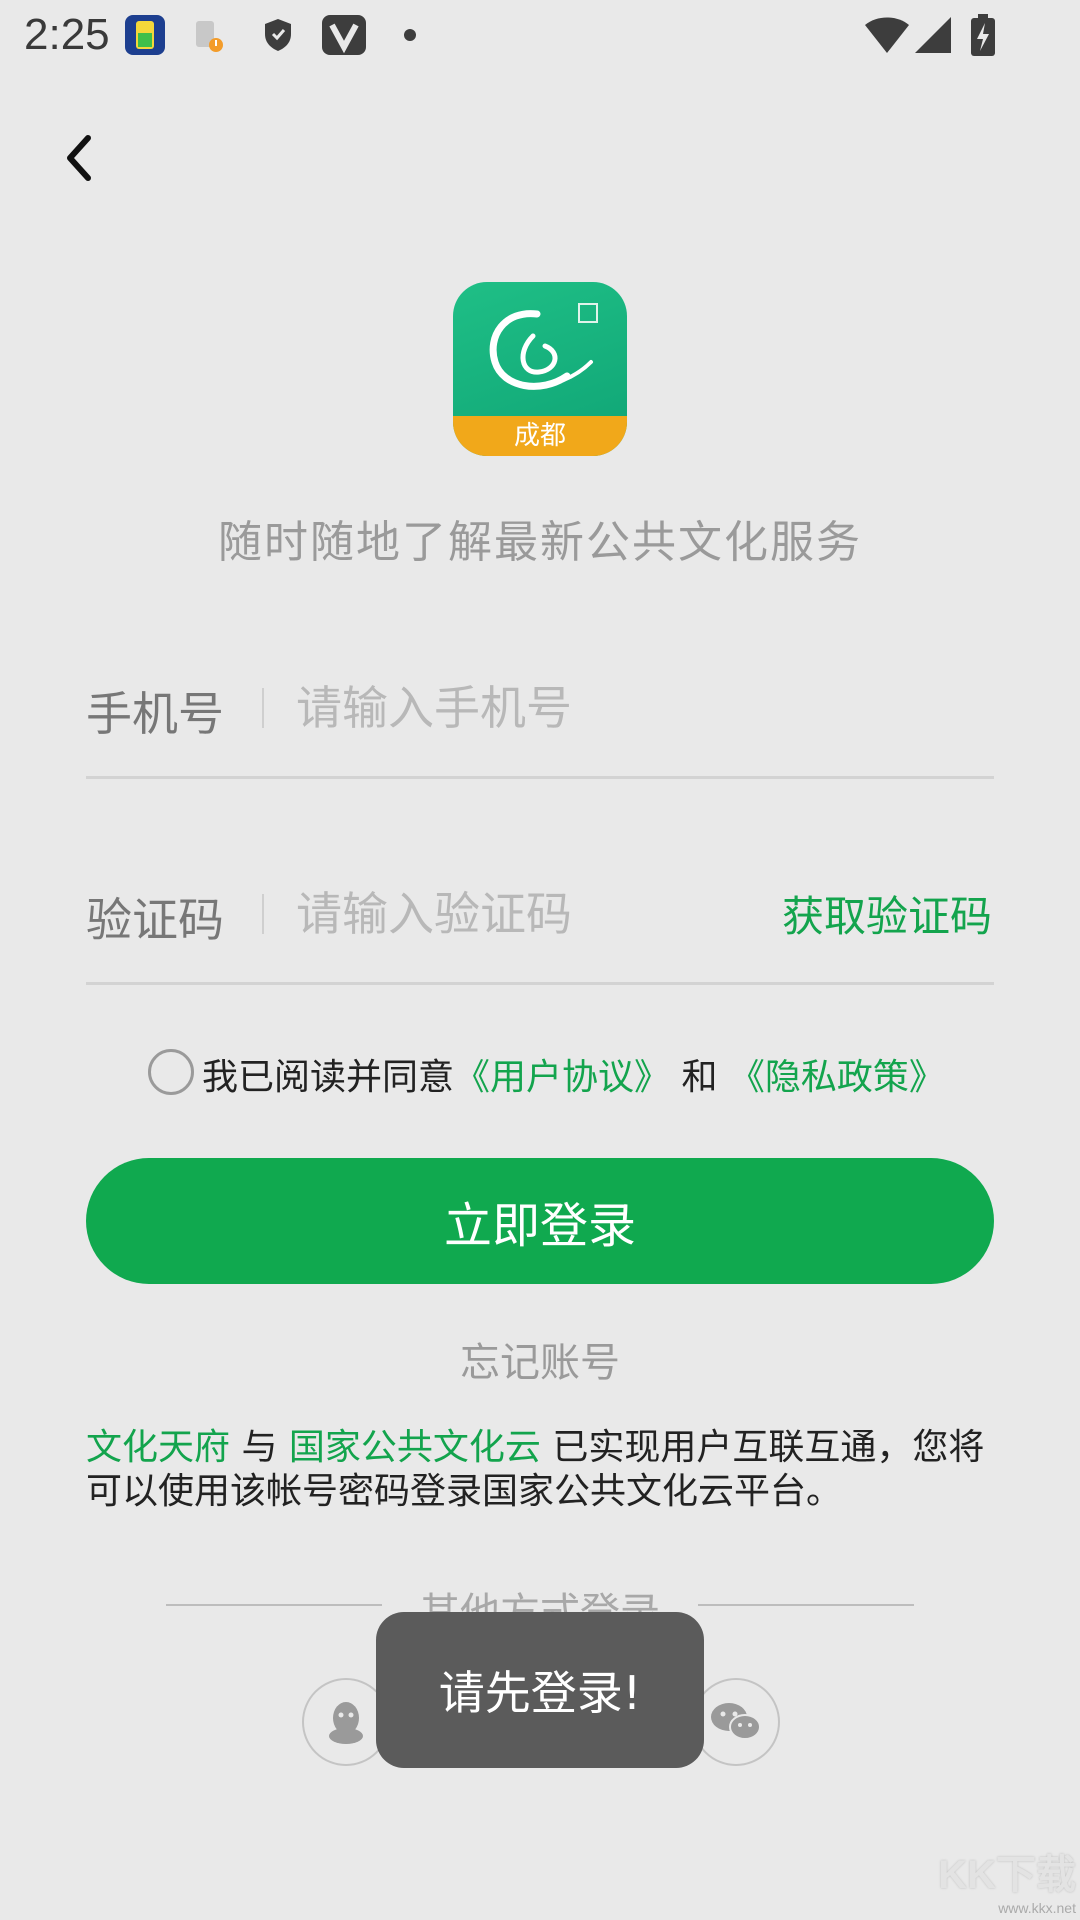 The width and height of the screenshot is (1080, 1920). I want to click on phone-label: 手机号, so click(155, 714).